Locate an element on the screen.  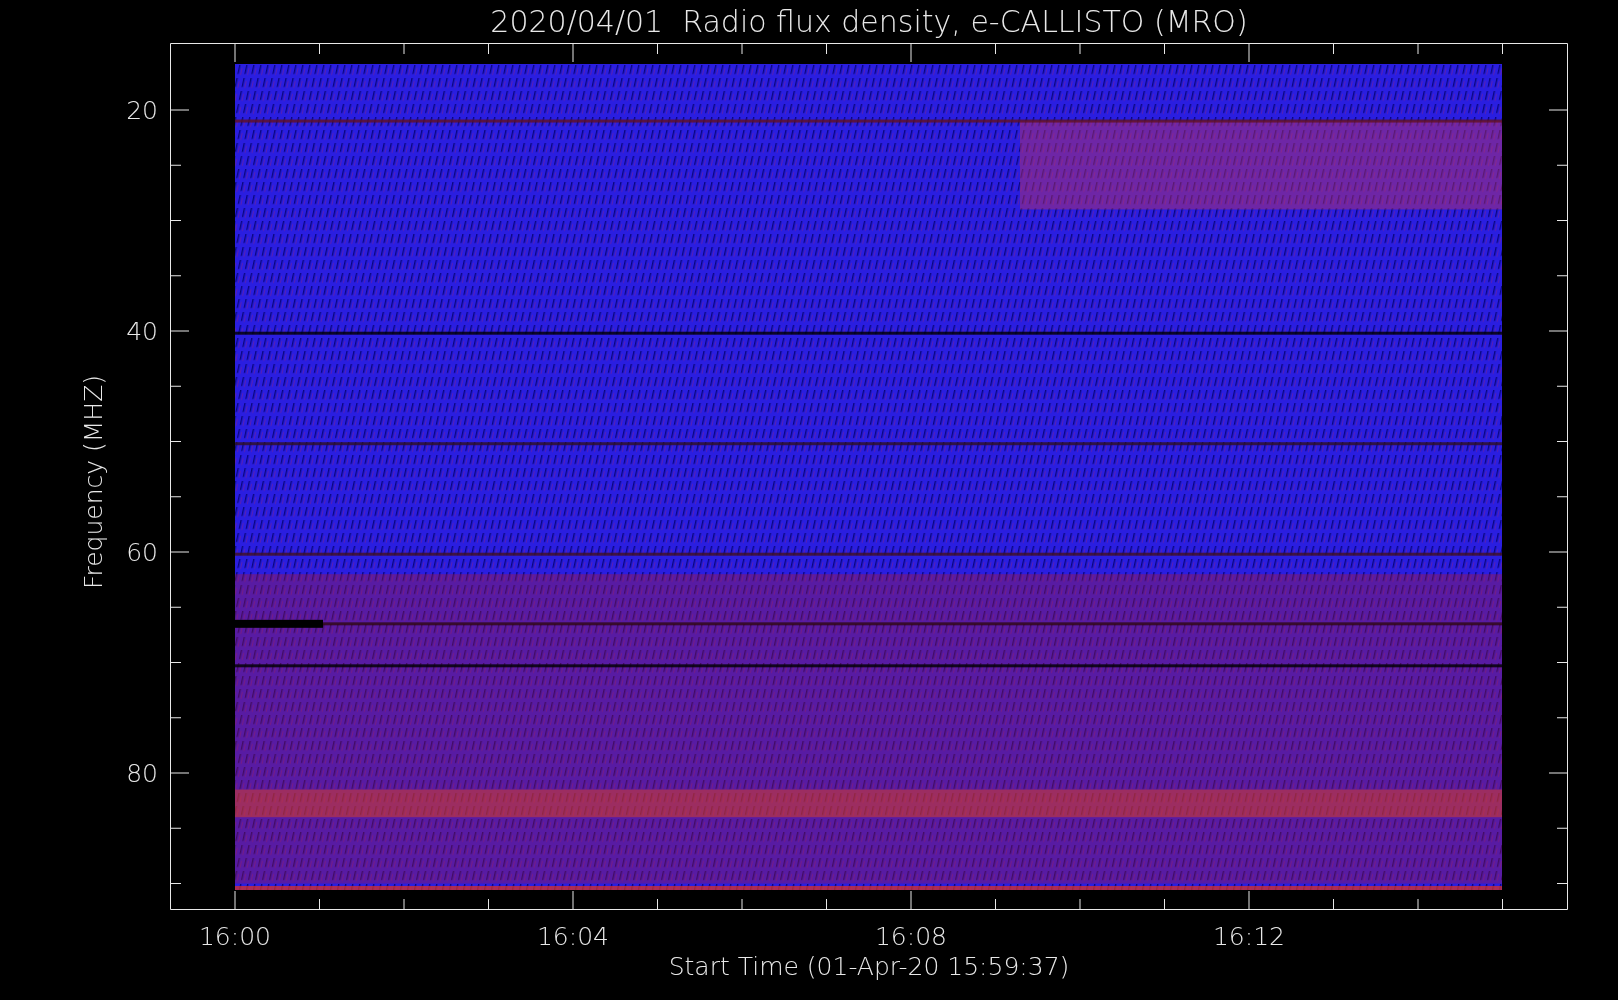
axis-tick-label: 60 is located at coordinates (142, 552).